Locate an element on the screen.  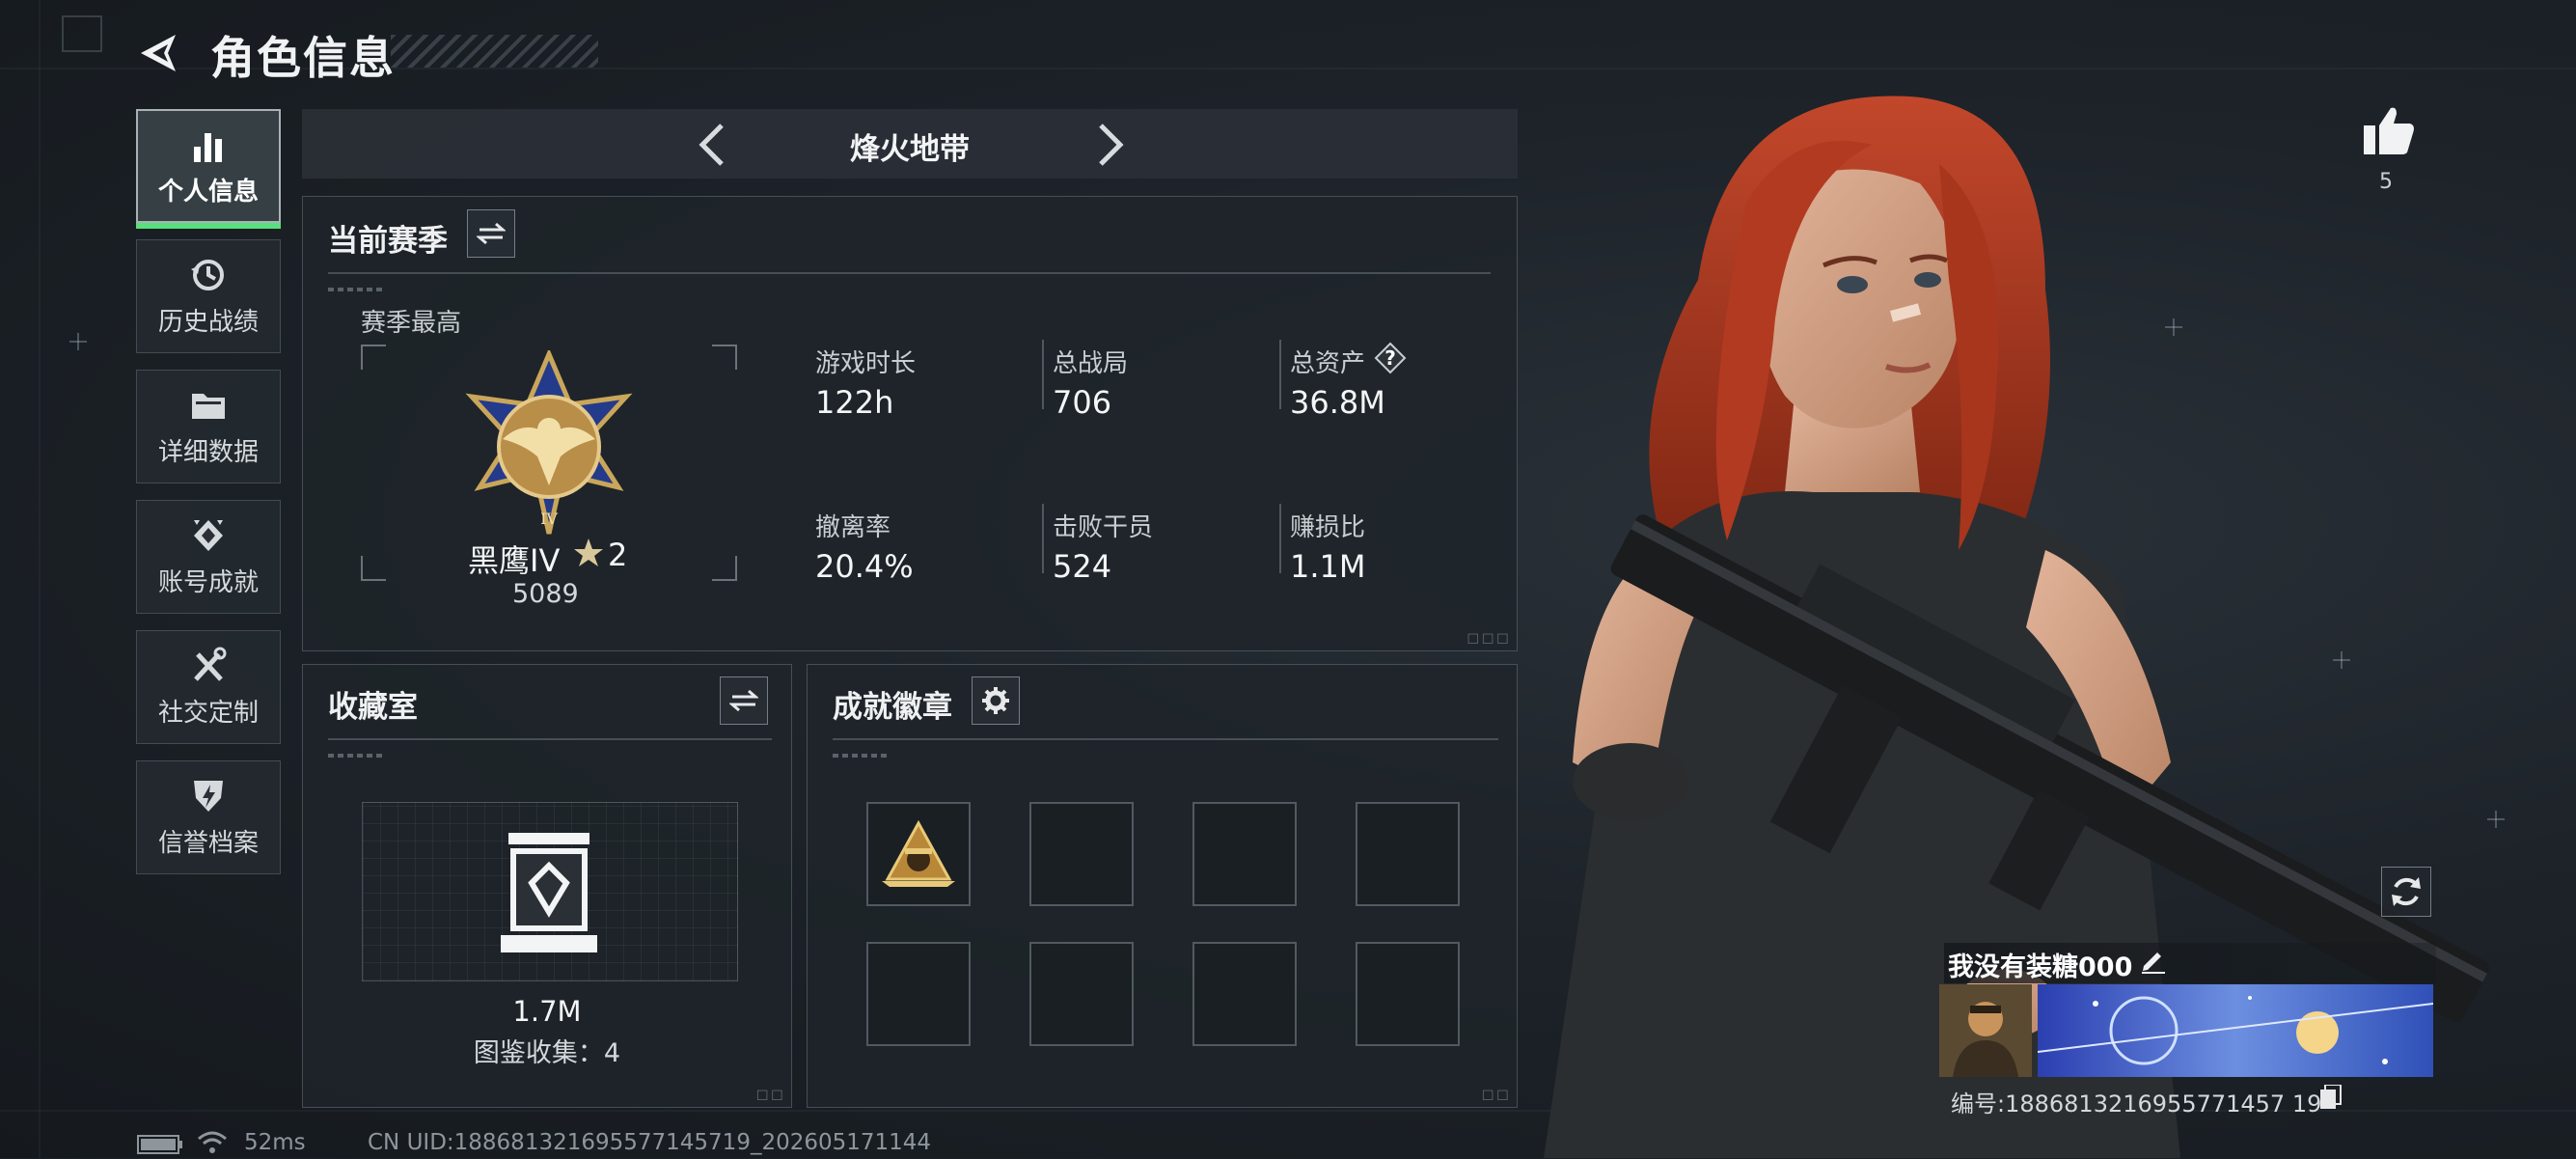
thumbs-up-icon is located at coordinates (2389, 130).